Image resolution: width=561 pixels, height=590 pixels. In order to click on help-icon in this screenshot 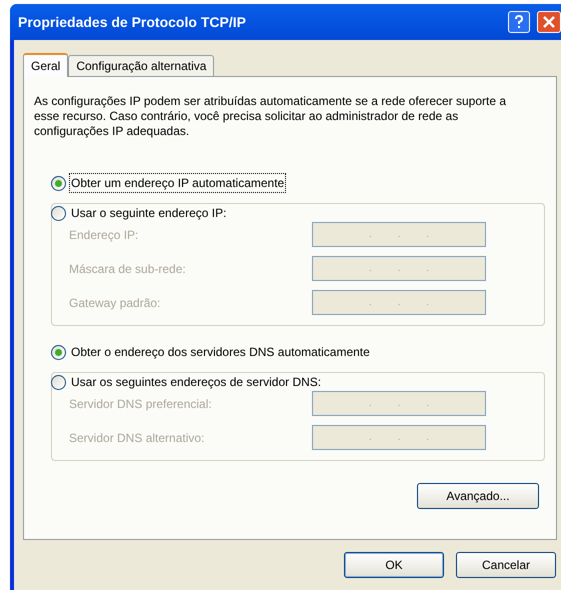, I will do `click(519, 22)`.